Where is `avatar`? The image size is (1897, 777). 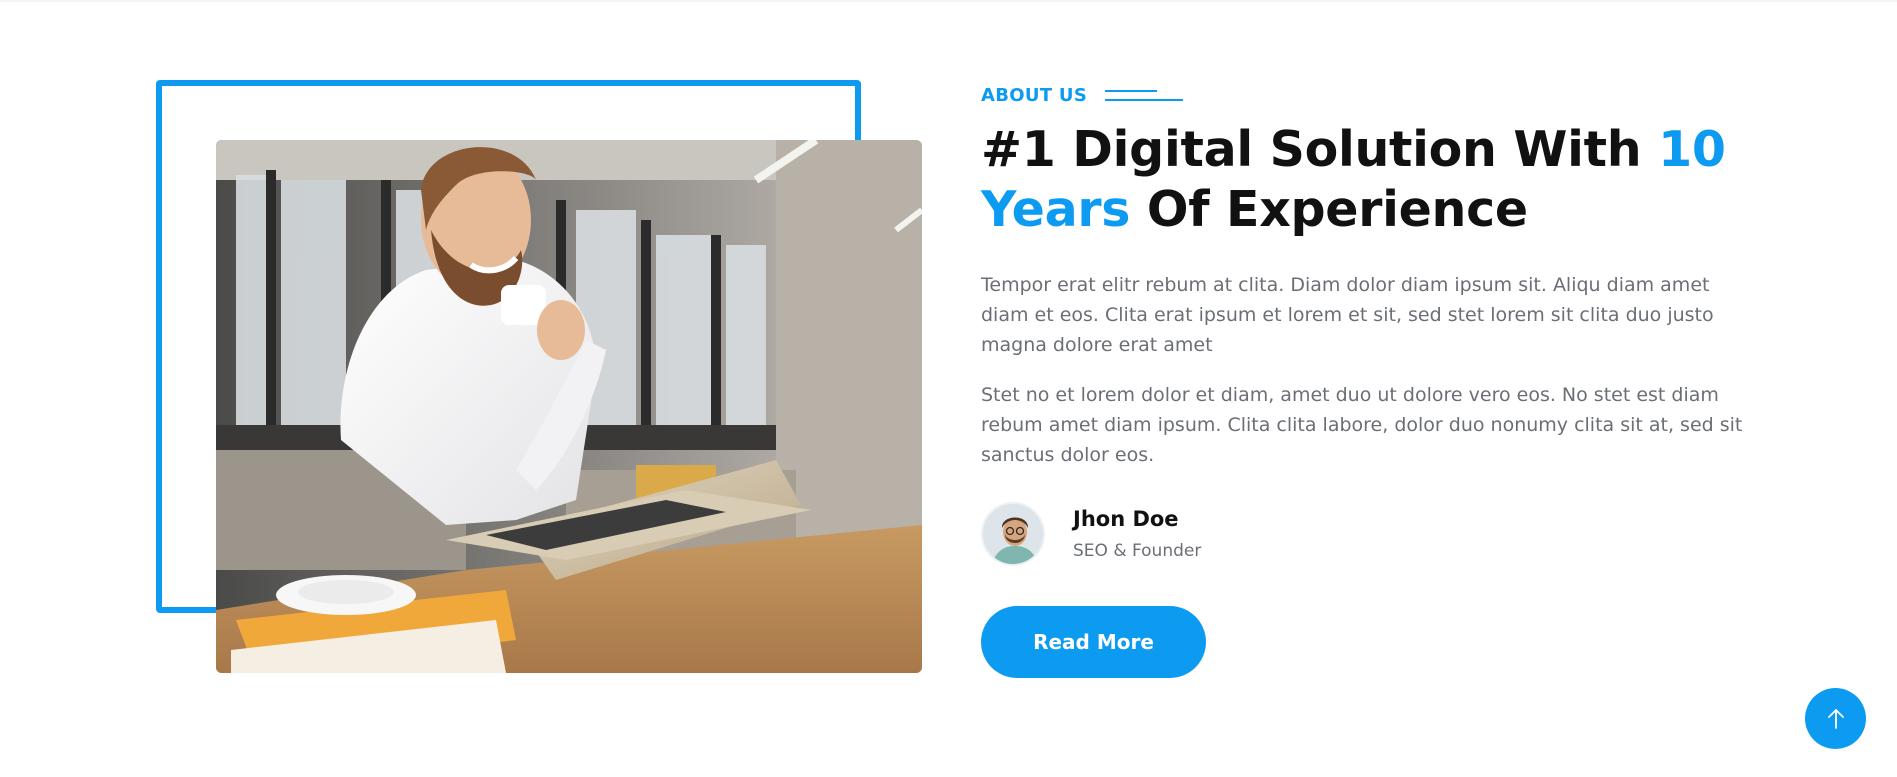
avatar is located at coordinates (1013, 534).